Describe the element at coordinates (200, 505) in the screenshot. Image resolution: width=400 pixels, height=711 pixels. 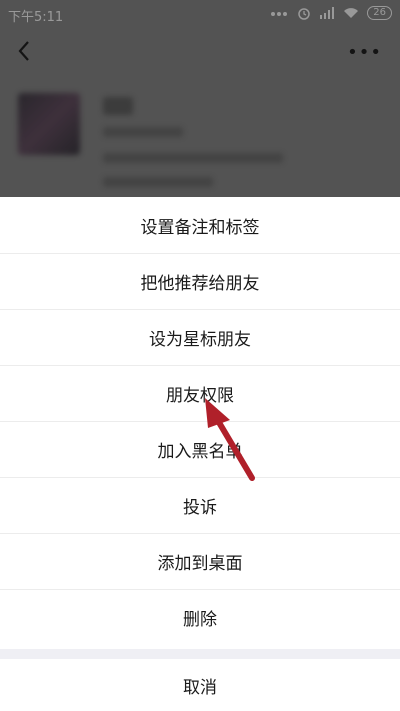
I see `menu-item-complain: 投诉` at that location.